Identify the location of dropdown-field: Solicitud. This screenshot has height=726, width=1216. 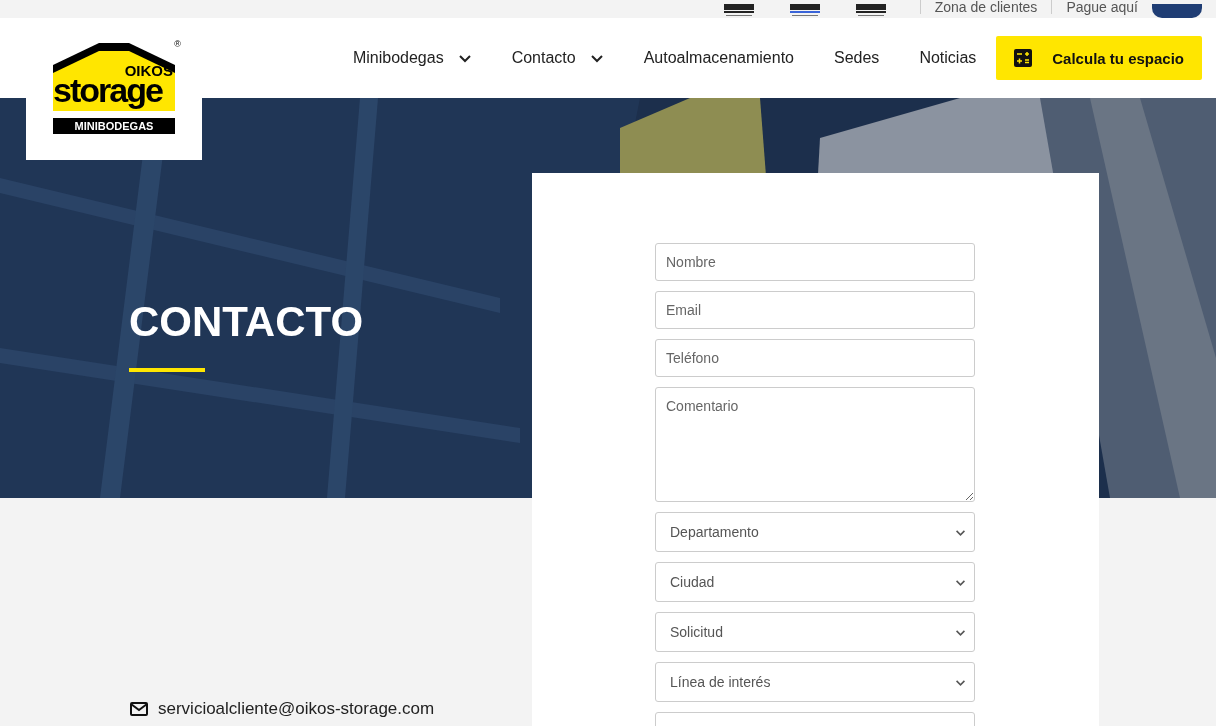
(815, 632).